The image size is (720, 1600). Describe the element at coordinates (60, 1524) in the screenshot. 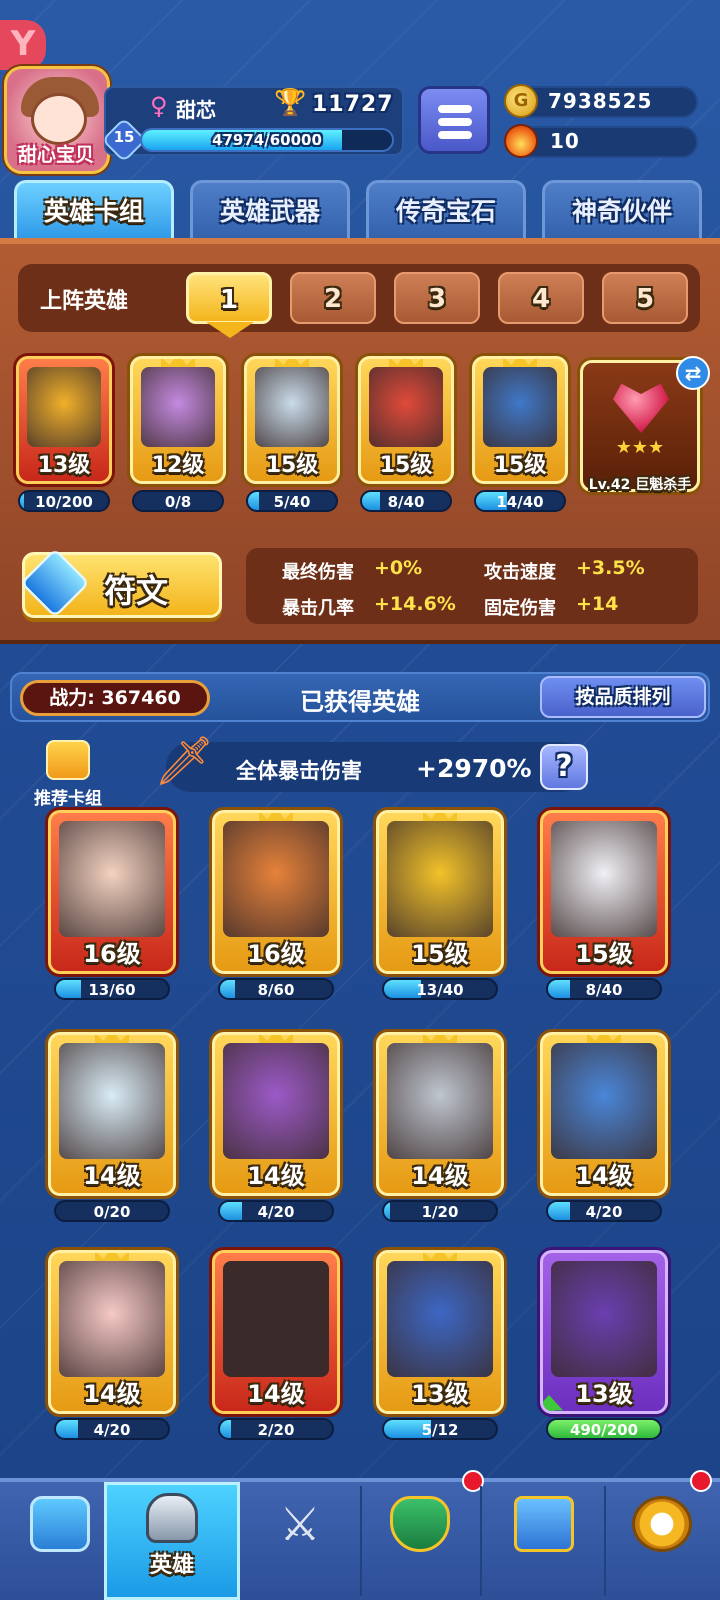

I see `treasure-chest-icon` at that location.